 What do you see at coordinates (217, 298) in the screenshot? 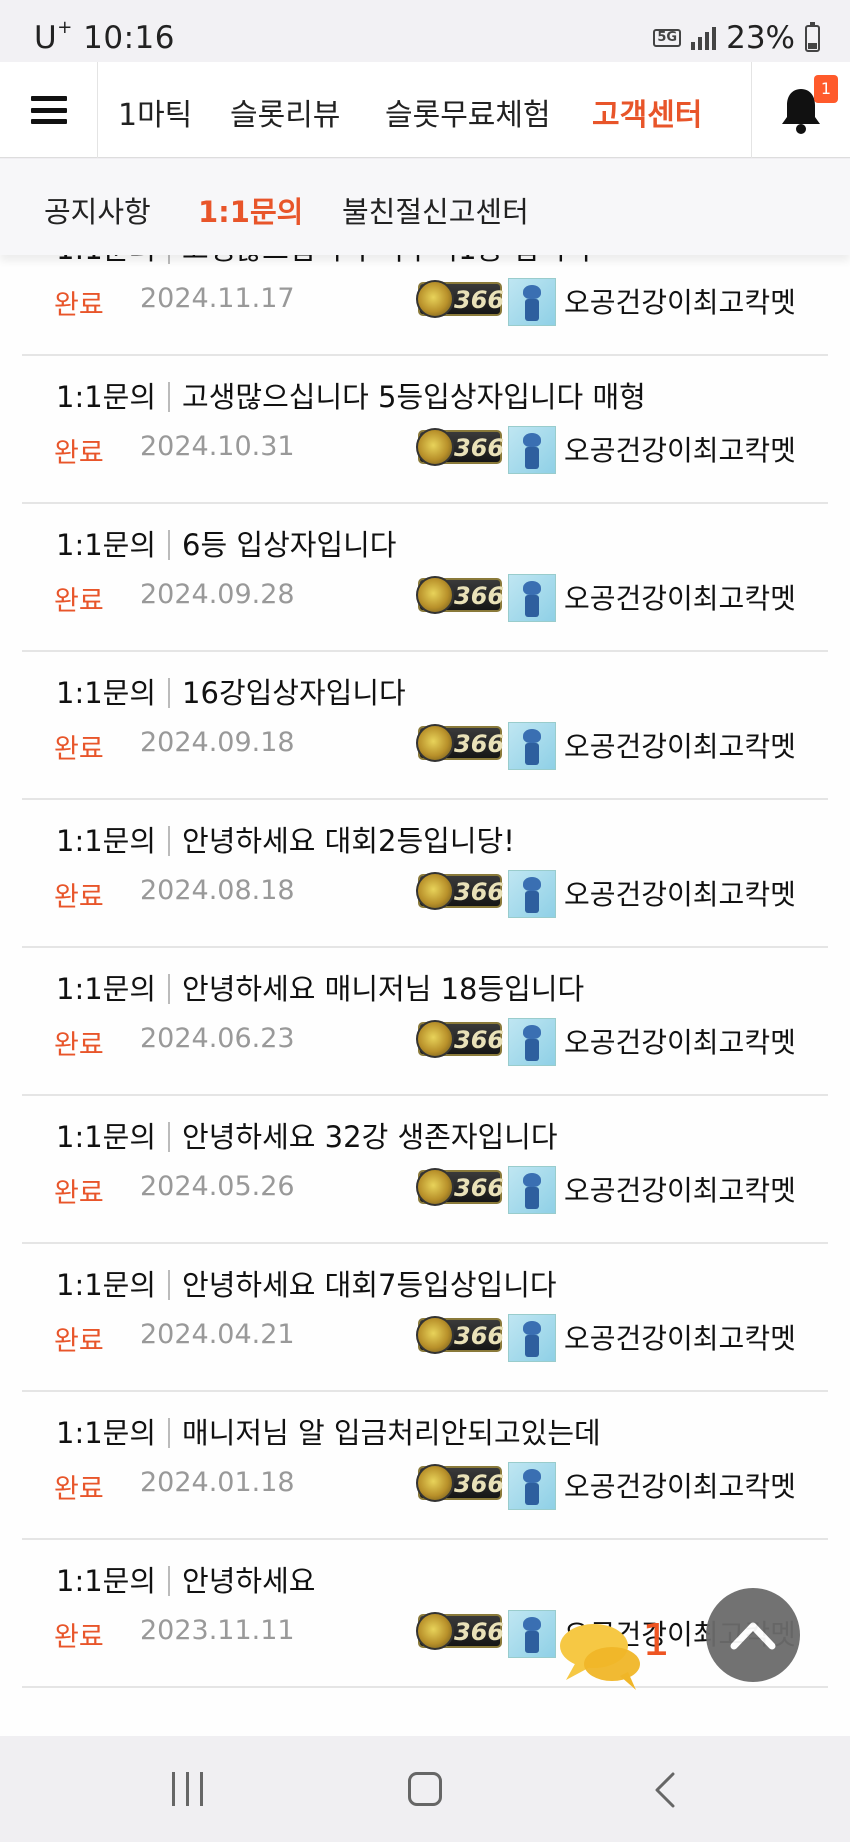
I see `post-date: 2024.11.17` at bounding box center [217, 298].